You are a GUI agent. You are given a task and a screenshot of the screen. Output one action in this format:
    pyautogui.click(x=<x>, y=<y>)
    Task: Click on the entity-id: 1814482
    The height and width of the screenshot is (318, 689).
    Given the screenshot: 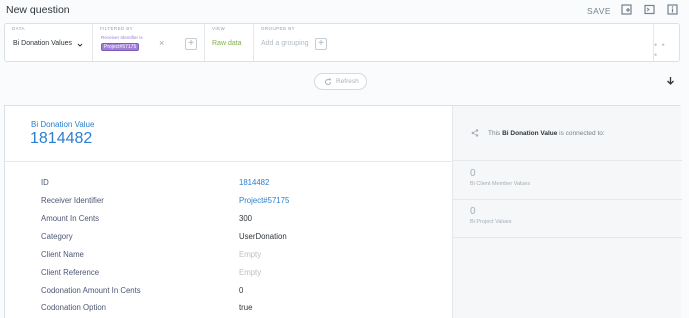 What is the action you would take?
    pyautogui.click(x=61, y=138)
    